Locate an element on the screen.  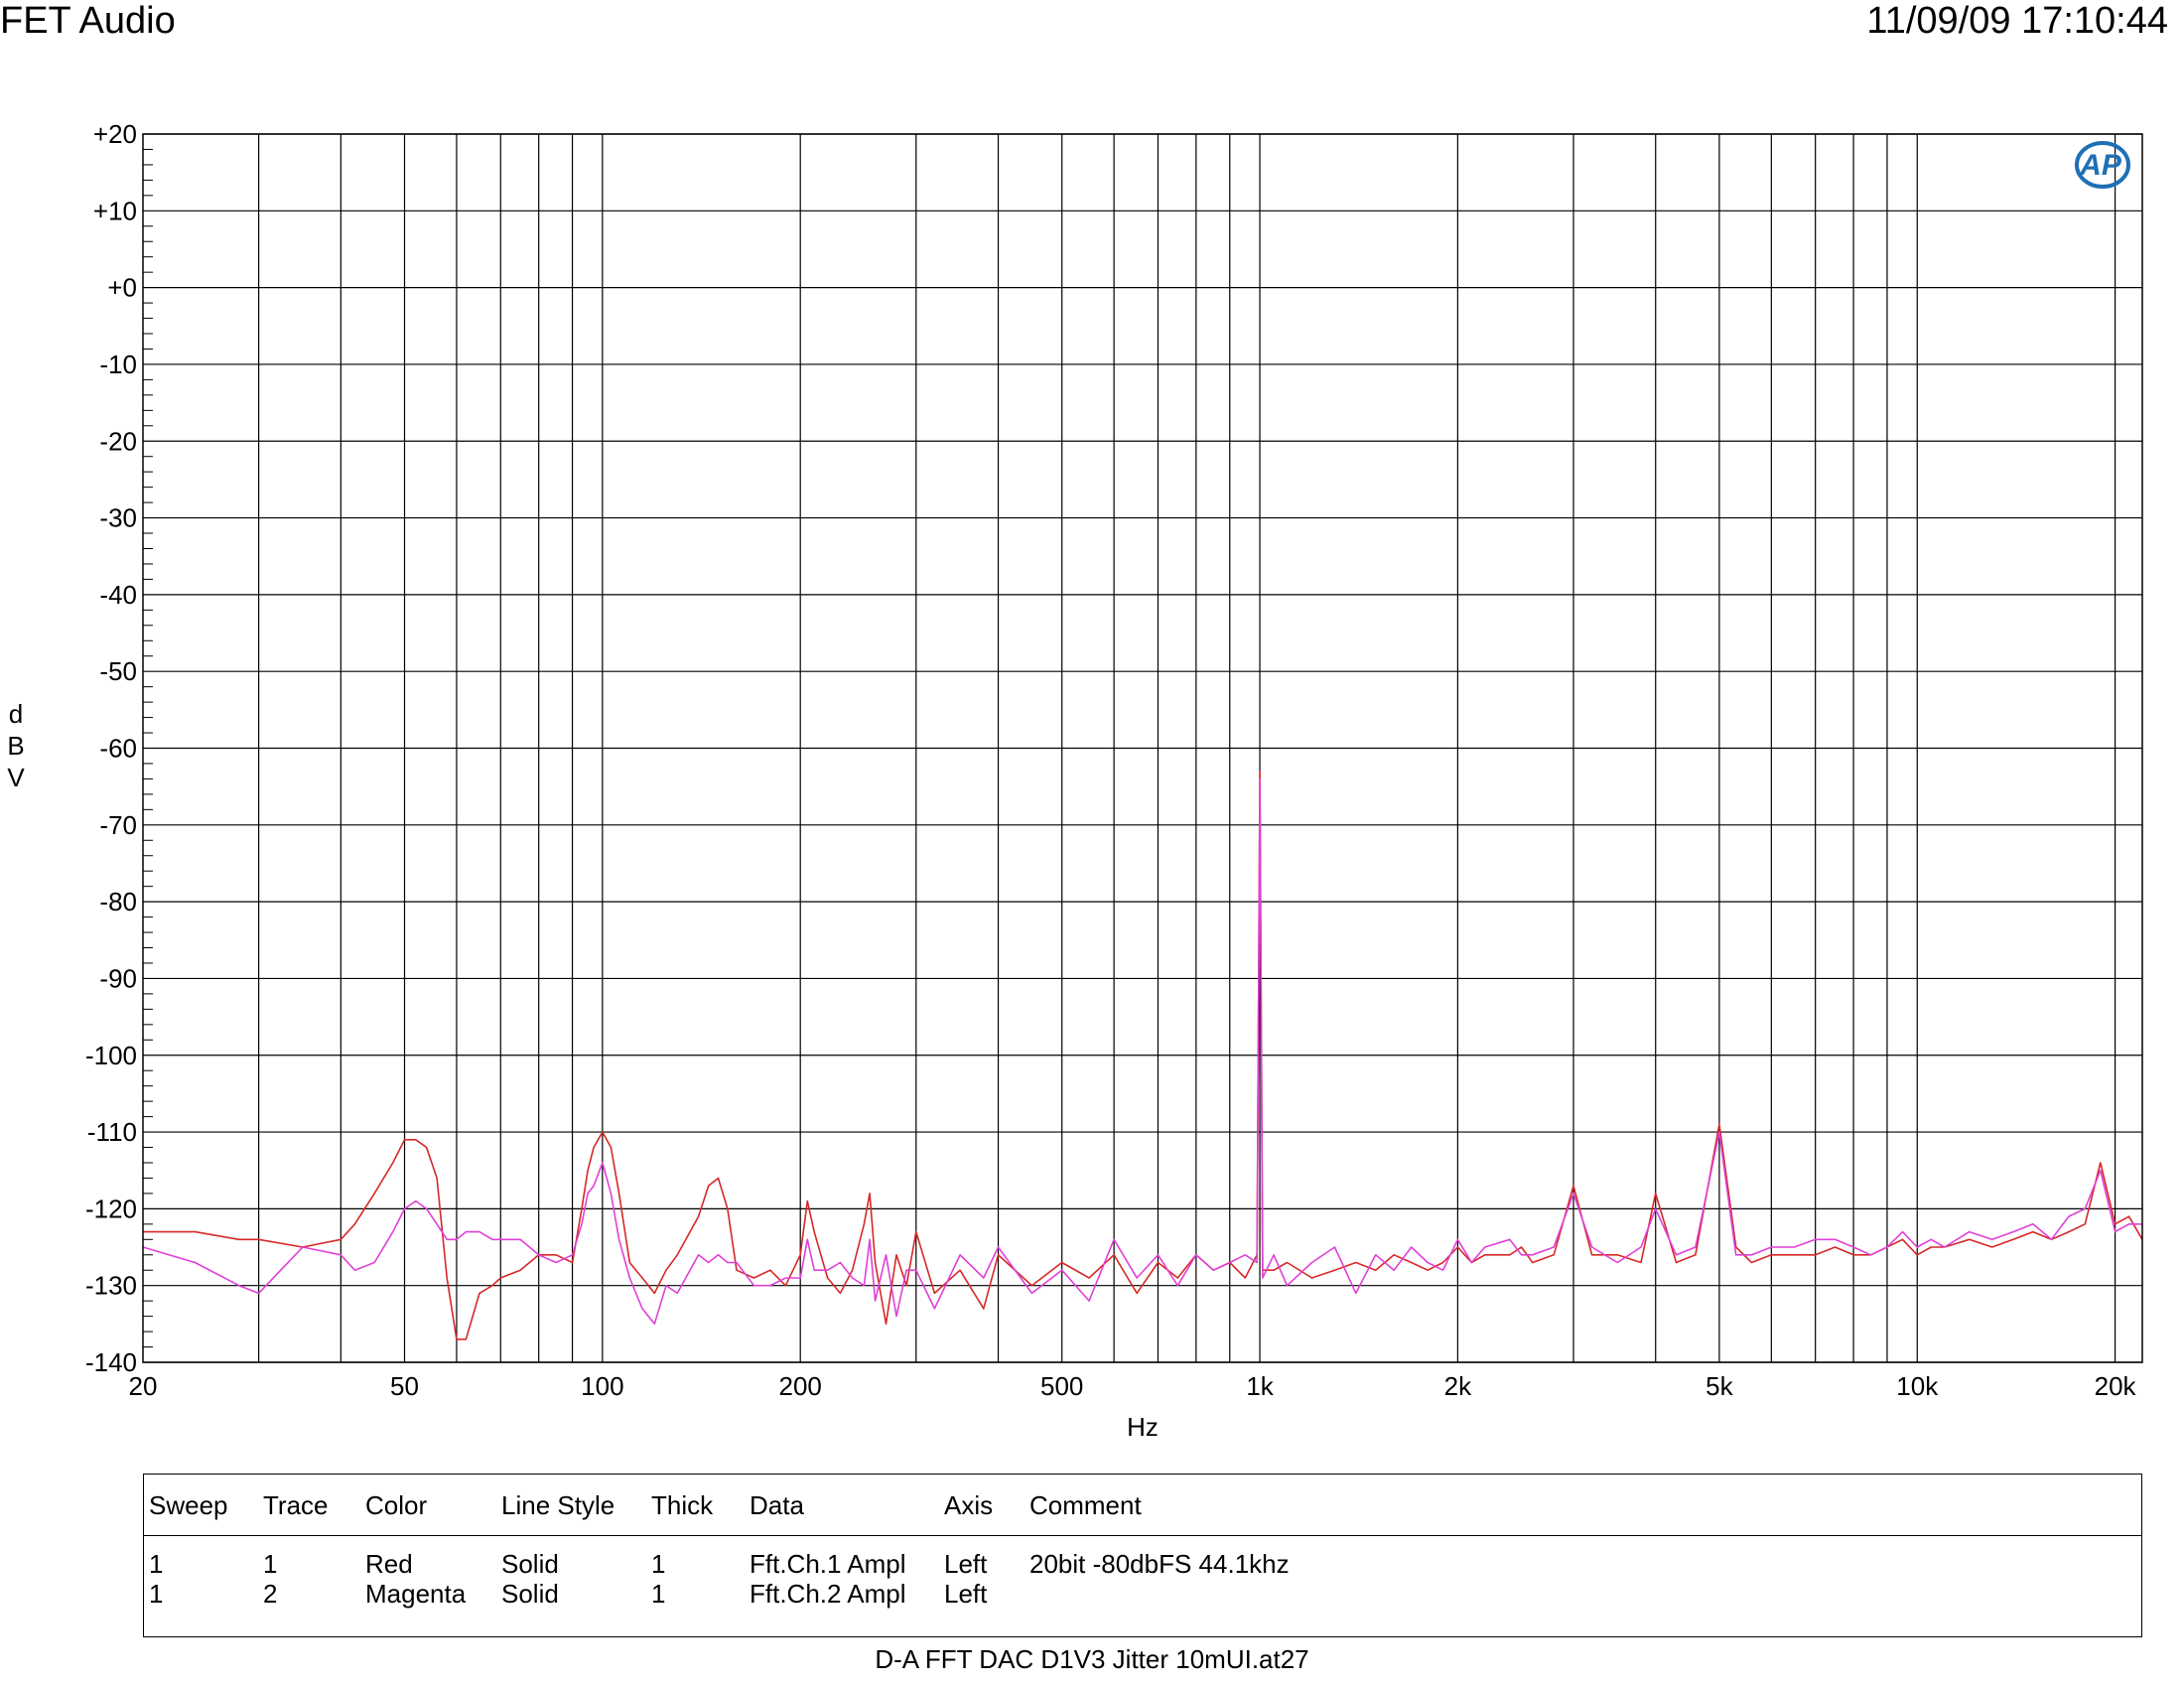
legend-header-line-style: Line Style is located at coordinates (558, 1505).